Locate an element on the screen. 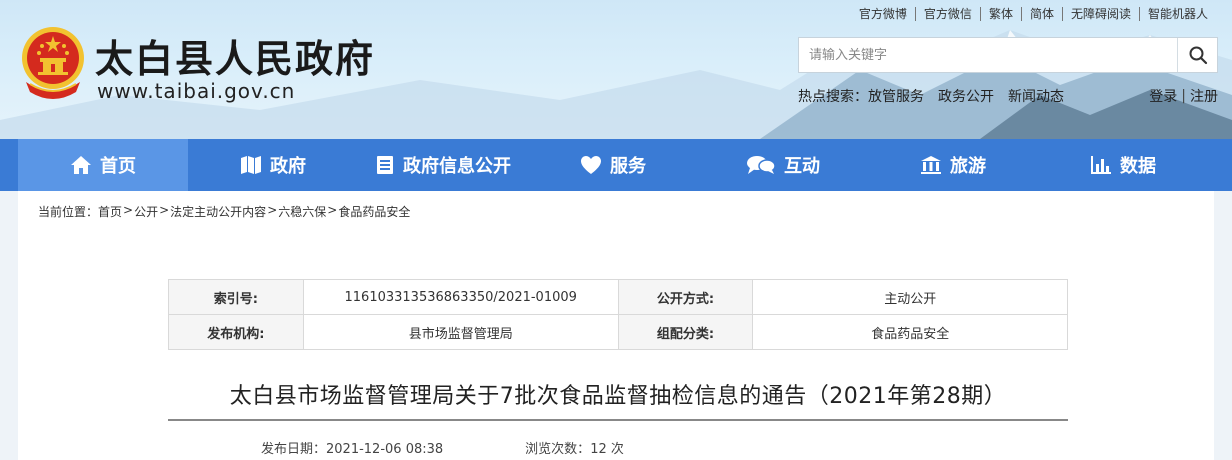 The width and height of the screenshot is (1232, 460). title-divider is located at coordinates (618, 420).